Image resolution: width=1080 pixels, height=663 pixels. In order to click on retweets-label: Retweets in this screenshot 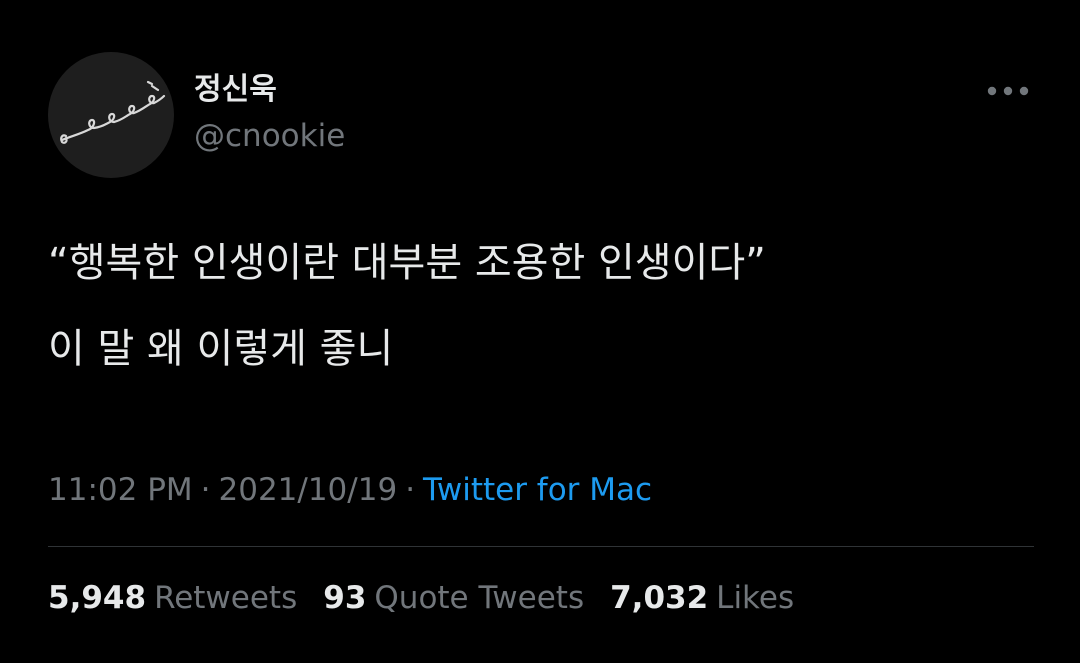, I will do `click(226, 598)`.